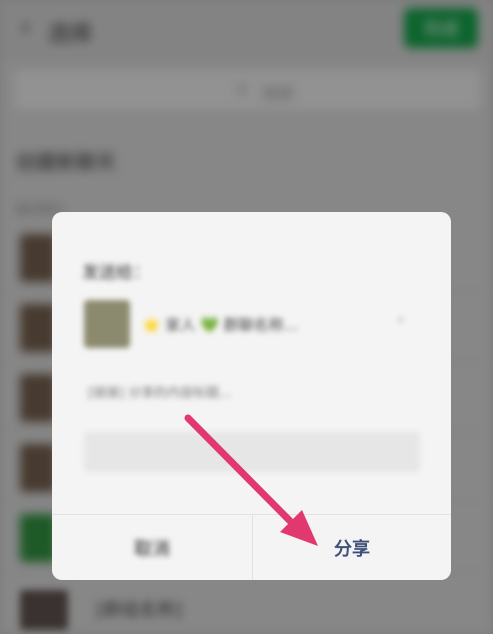 Image resolution: width=493 pixels, height=634 pixels. Describe the element at coordinates (246, 609) in the screenshot. I see `list-item: [群组名称]` at that location.